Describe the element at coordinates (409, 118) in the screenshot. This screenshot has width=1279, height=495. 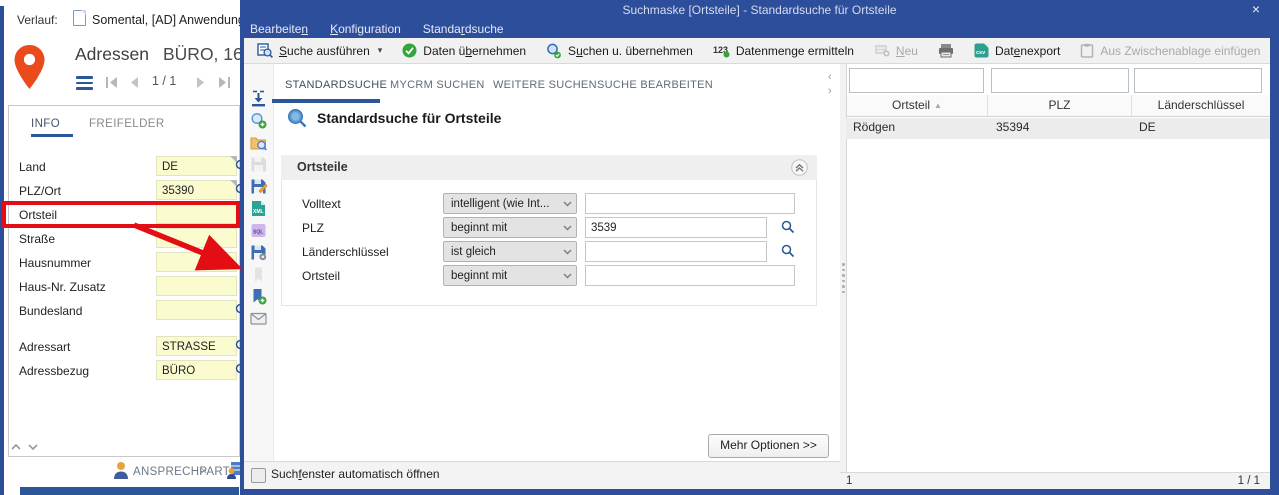
I see `dialog-heading: Standardsuche für Ortsteile` at that location.